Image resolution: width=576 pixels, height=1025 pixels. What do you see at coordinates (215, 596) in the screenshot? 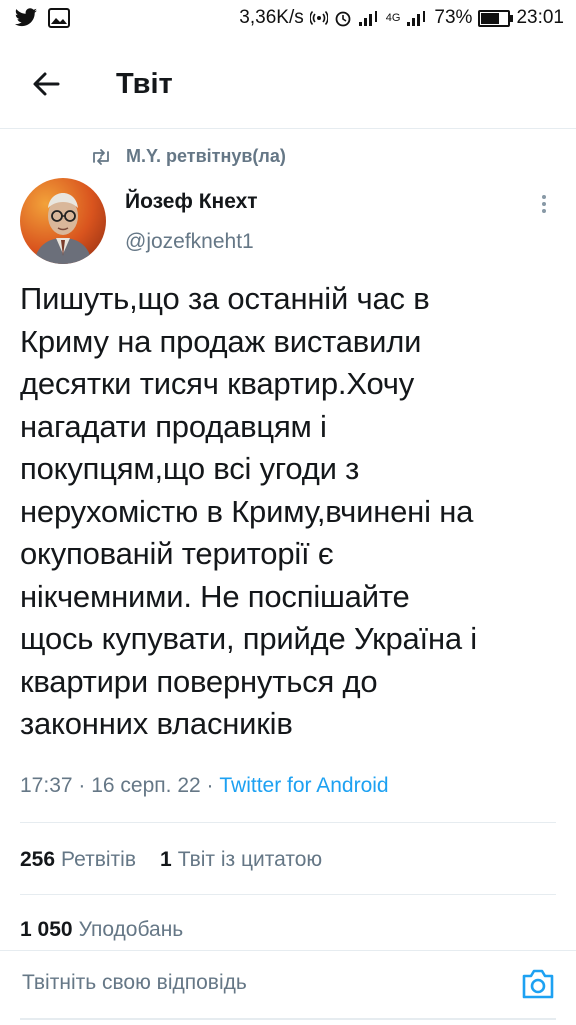
I see `tweet-line: нікчемними. Не поспішайте` at bounding box center [215, 596].